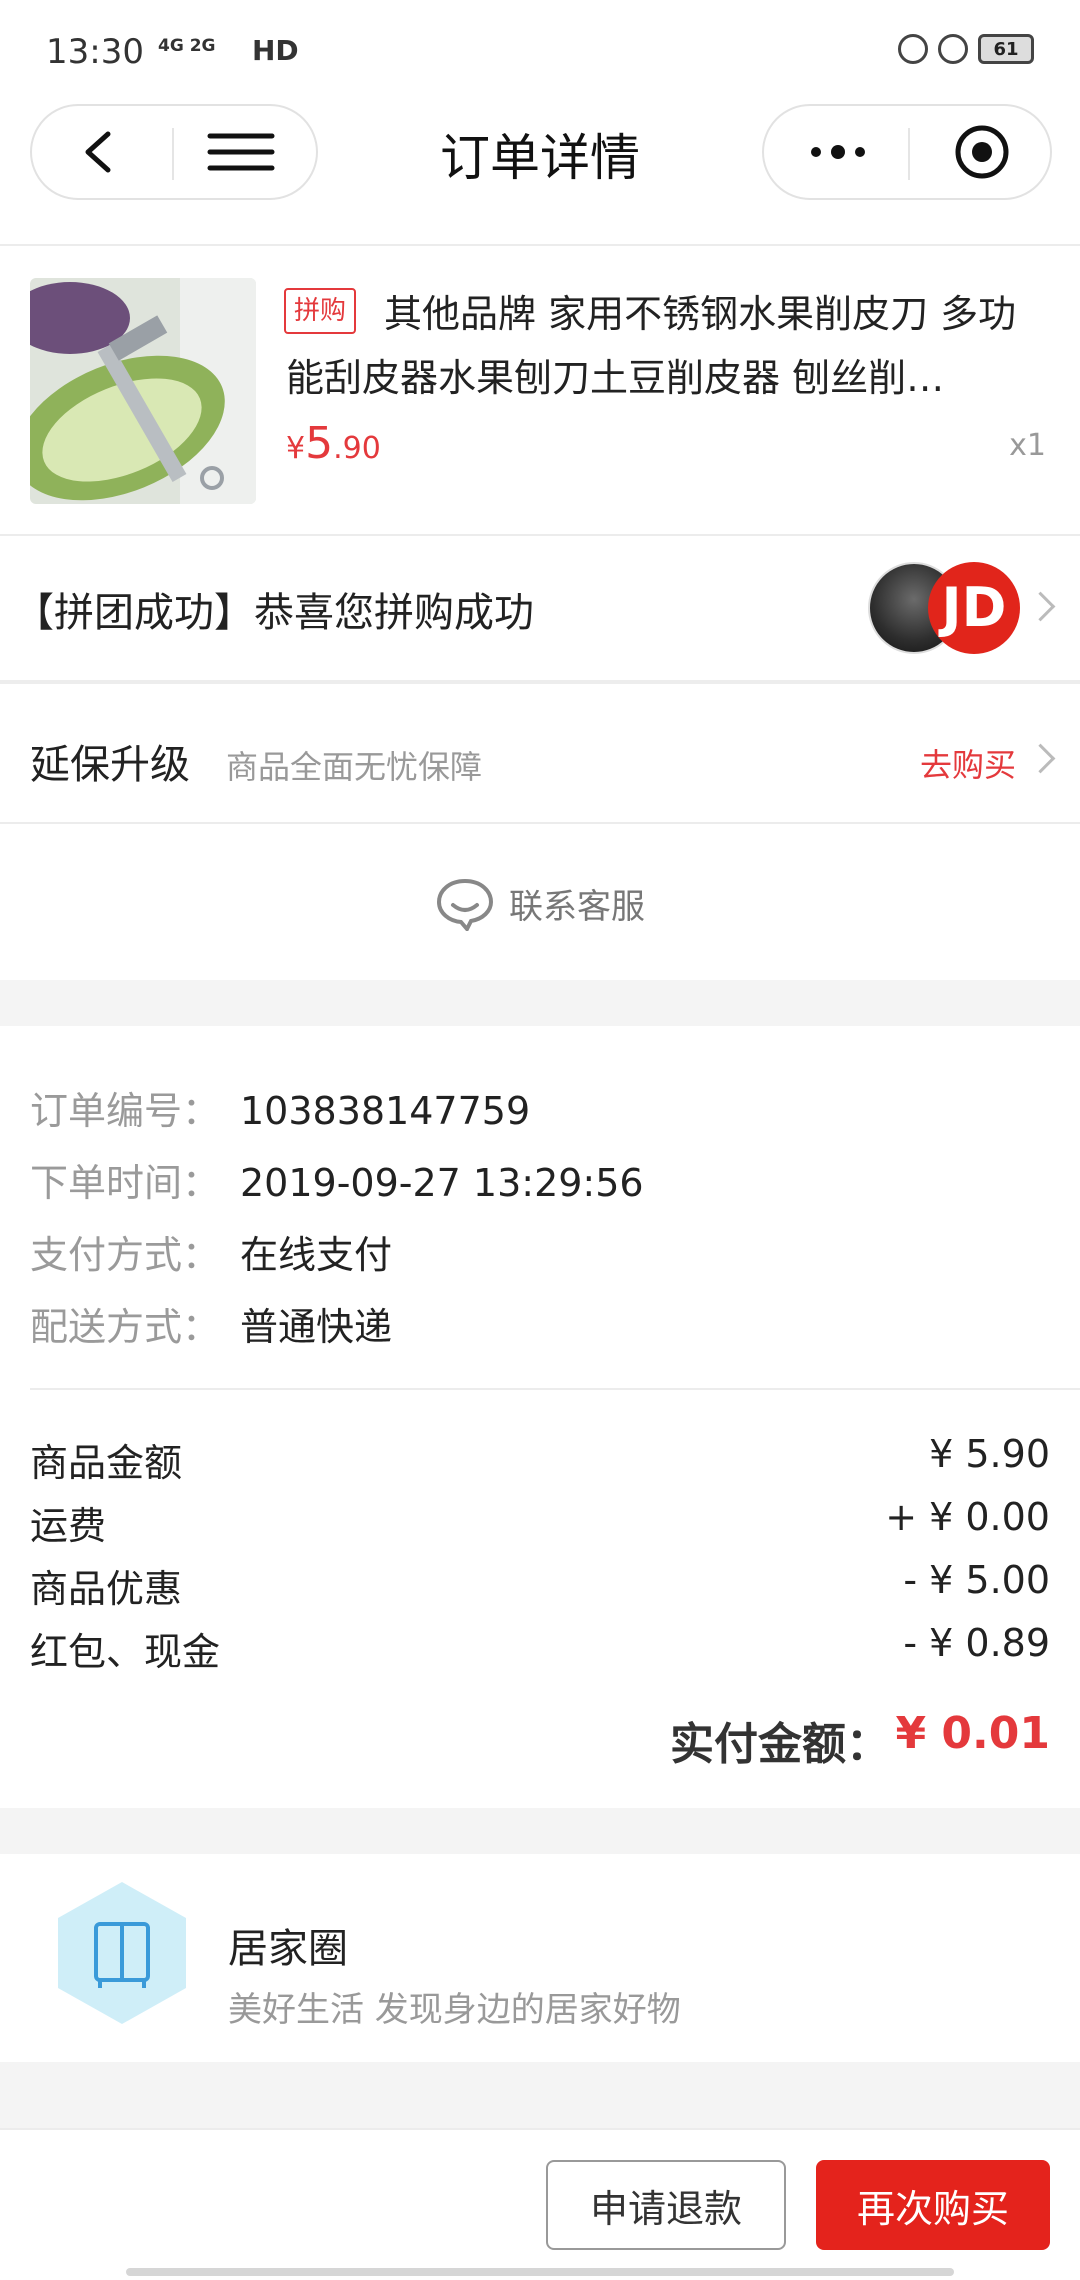  What do you see at coordinates (385, 1111) in the screenshot?
I see `order-number-value: 103838147759` at bounding box center [385, 1111].